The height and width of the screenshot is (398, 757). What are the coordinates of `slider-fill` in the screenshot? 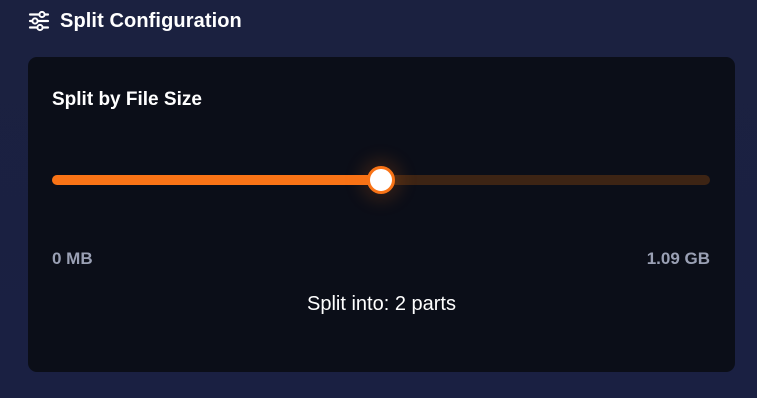 It's located at (216, 180).